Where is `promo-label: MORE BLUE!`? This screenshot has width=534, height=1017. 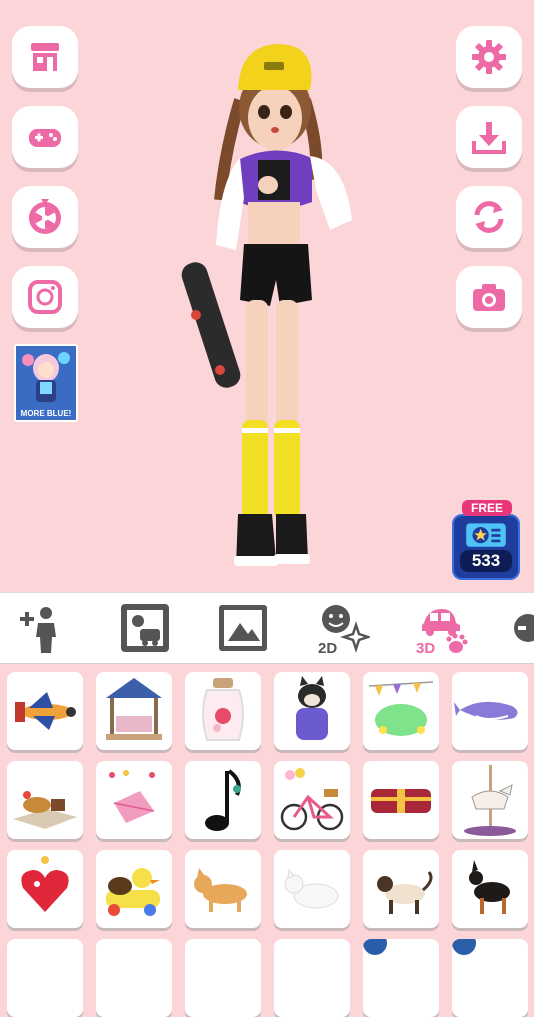 promo-label: MORE BLUE! is located at coordinates (46, 413).